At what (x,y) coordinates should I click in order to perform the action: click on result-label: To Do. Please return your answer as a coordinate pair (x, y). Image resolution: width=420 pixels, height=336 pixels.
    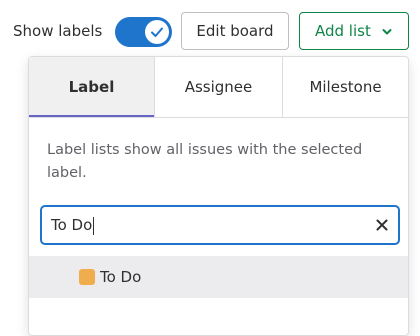
    Looking at the image, I should click on (121, 277).